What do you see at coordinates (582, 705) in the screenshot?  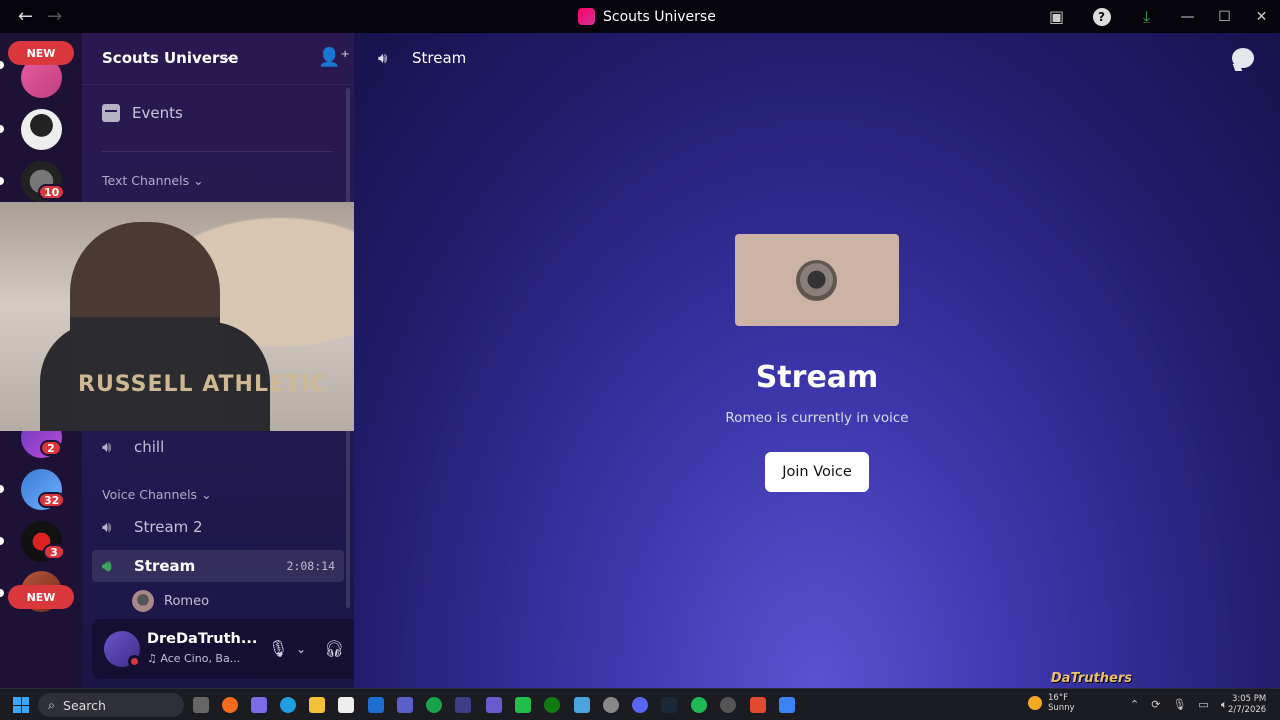 I see `photos-icon` at bounding box center [582, 705].